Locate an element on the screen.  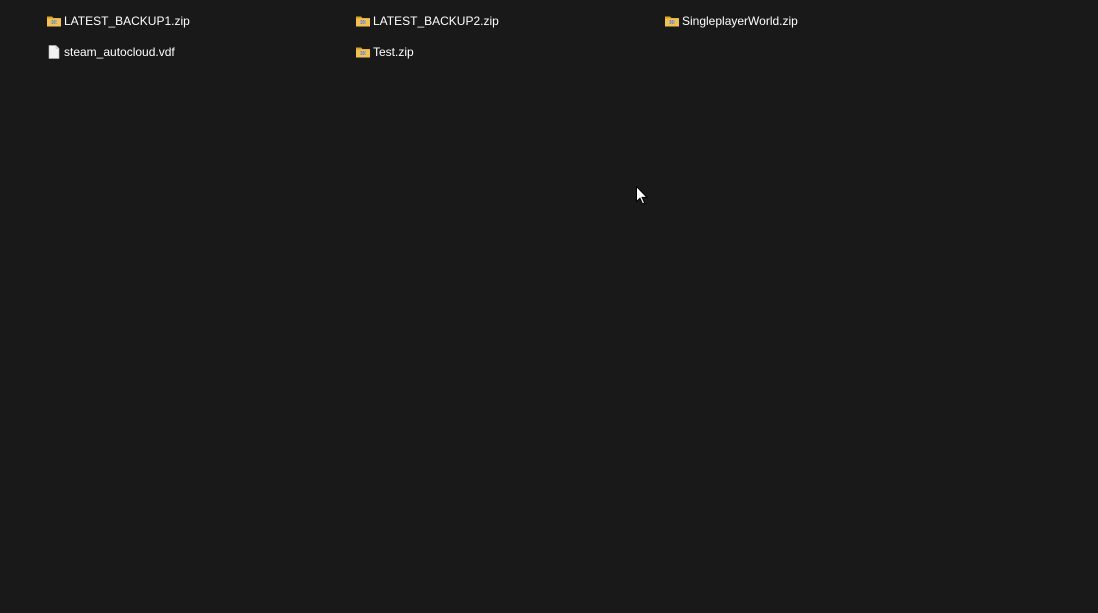
file-name-label: LATEST_BACKUP2.zip is located at coordinates (436, 21).